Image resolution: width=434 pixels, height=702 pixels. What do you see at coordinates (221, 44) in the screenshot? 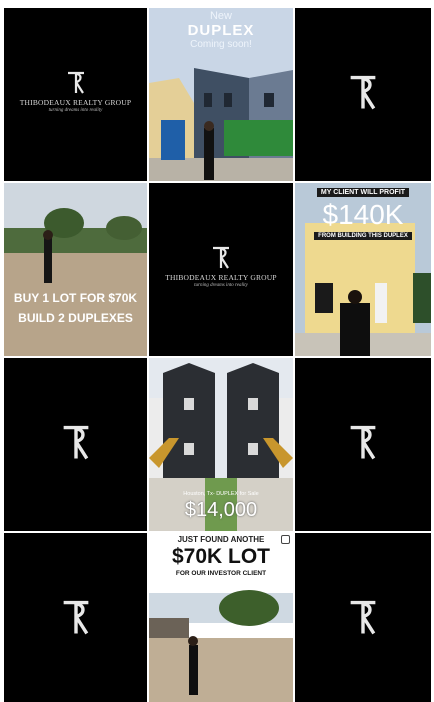
I see `post-headline-coming-soon: Coming soon!` at bounding box center [221, 44].